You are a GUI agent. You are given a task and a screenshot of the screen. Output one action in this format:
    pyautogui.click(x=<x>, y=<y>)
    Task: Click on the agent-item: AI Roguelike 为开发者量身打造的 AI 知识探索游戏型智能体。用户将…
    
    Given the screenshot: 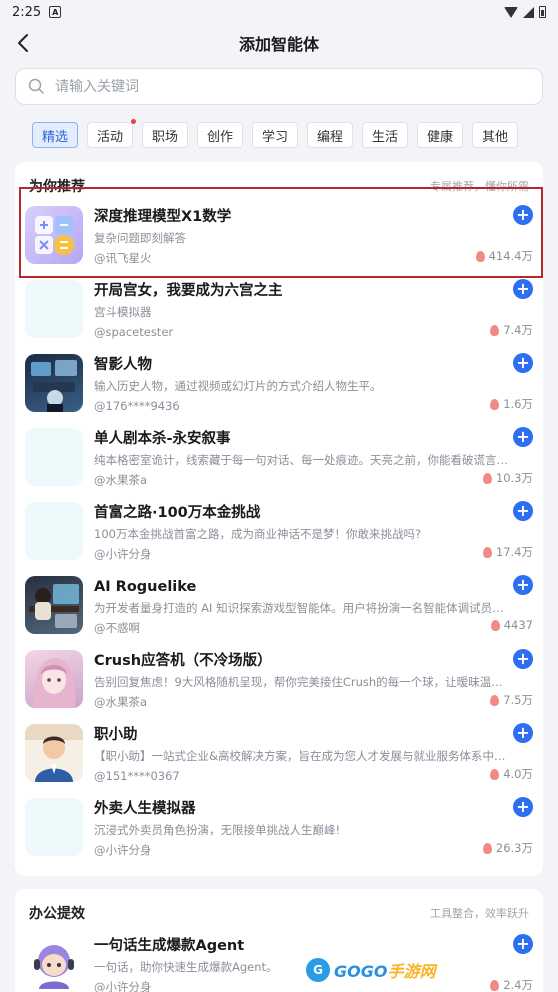 What is the action you would take?
    pyautogui.click(x=279, y=611)
    